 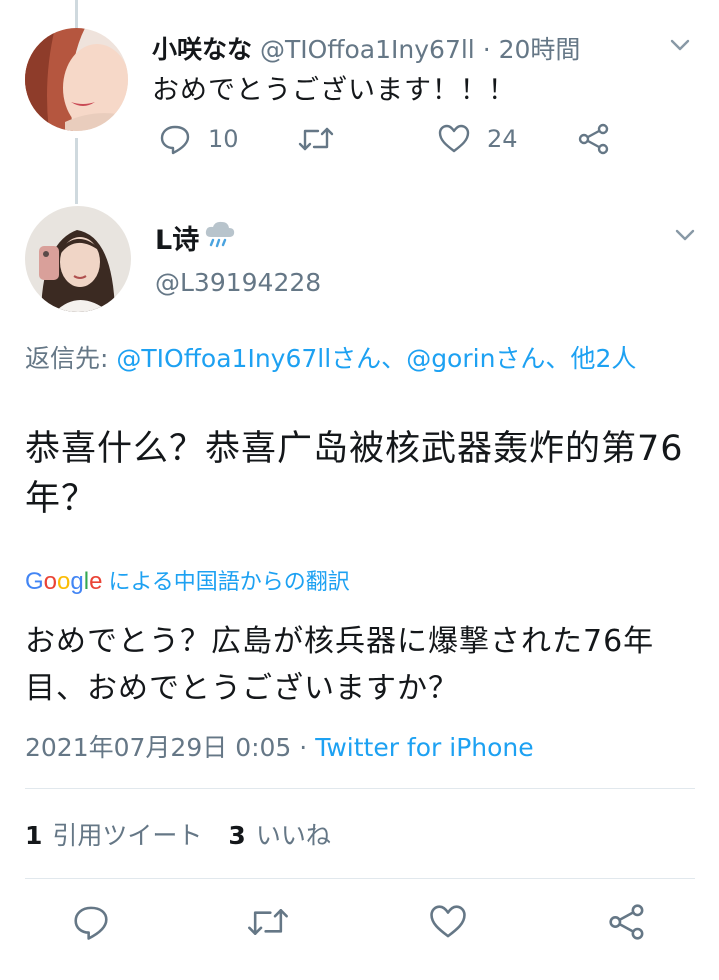 I want to click on mention-others-link: 他2人, so click(x=603, y=358).